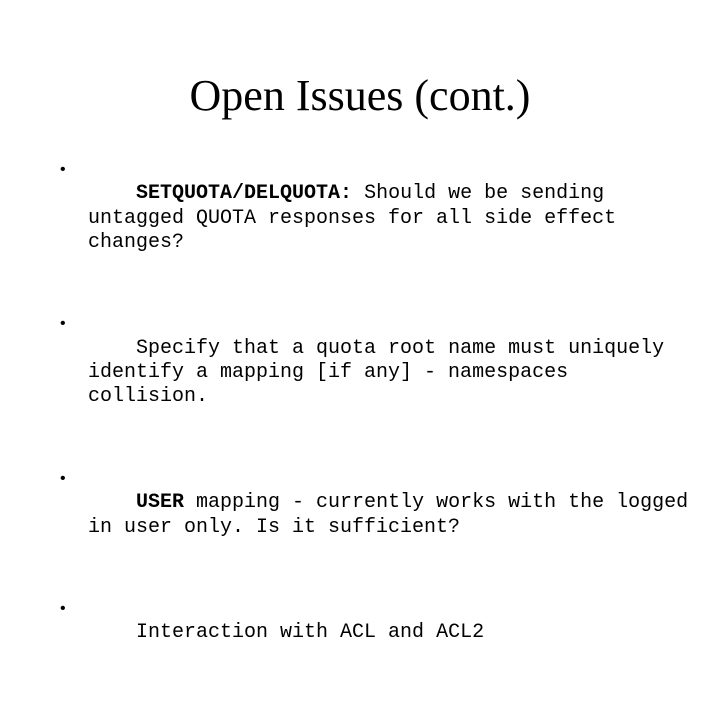 The image size is (720, 703). Describe the element at coordinates (244, 194) in the screenshot. I see `bullet-bold-text: SETQUOTA/DELQUOTA:` at that location.